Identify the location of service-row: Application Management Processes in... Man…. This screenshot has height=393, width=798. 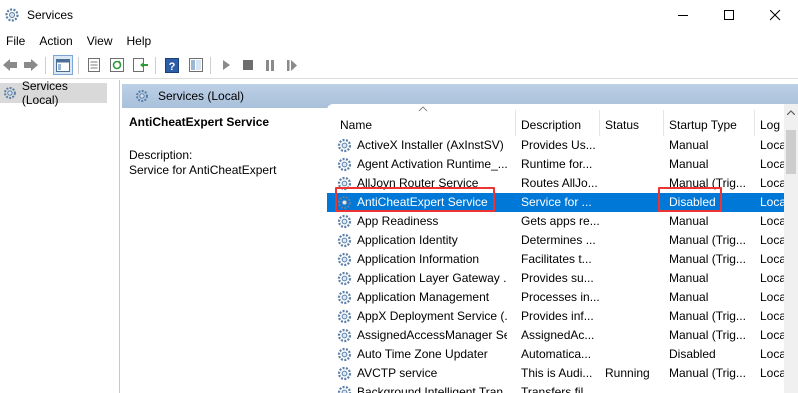
(562, 297).